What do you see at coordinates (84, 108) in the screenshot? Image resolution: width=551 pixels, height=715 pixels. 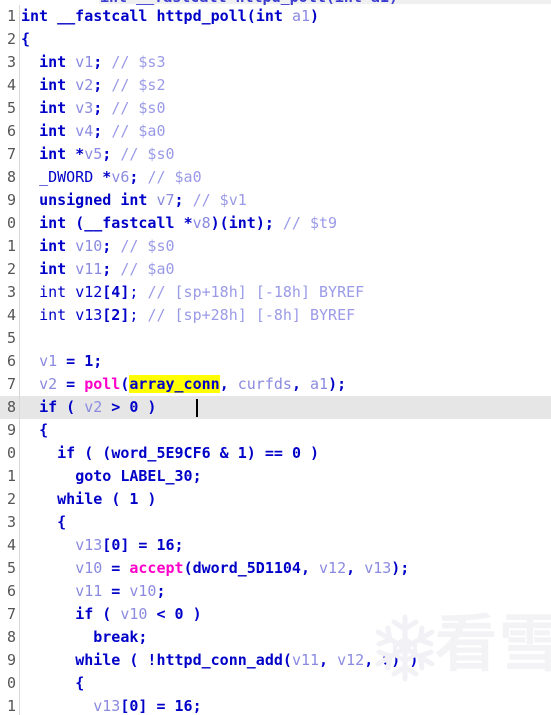 I see `code-token: v3` at bounding box center [84, 108].